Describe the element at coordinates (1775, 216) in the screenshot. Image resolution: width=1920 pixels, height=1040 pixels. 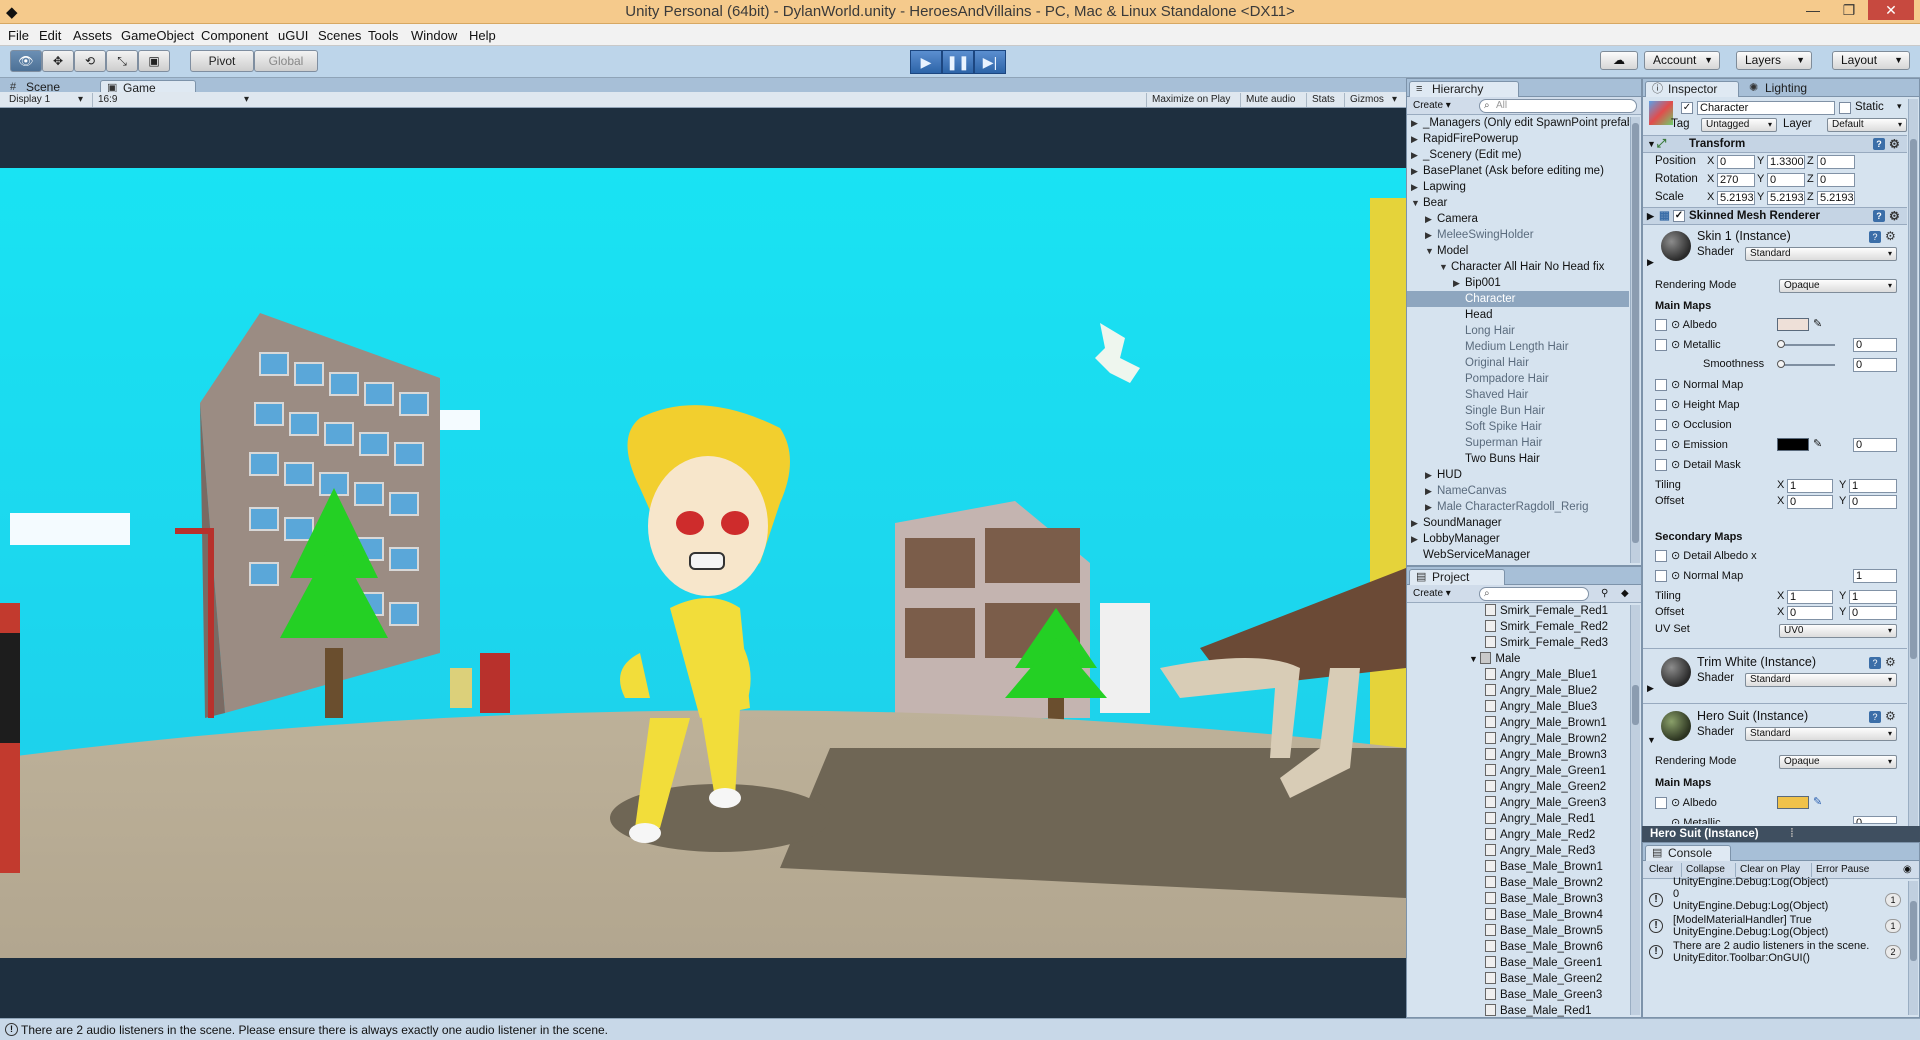
I see `skinned-mesh-renderer-header: ▶ ▦ ✓ Skinned Mesh Renderer ? ⚙` at that location.